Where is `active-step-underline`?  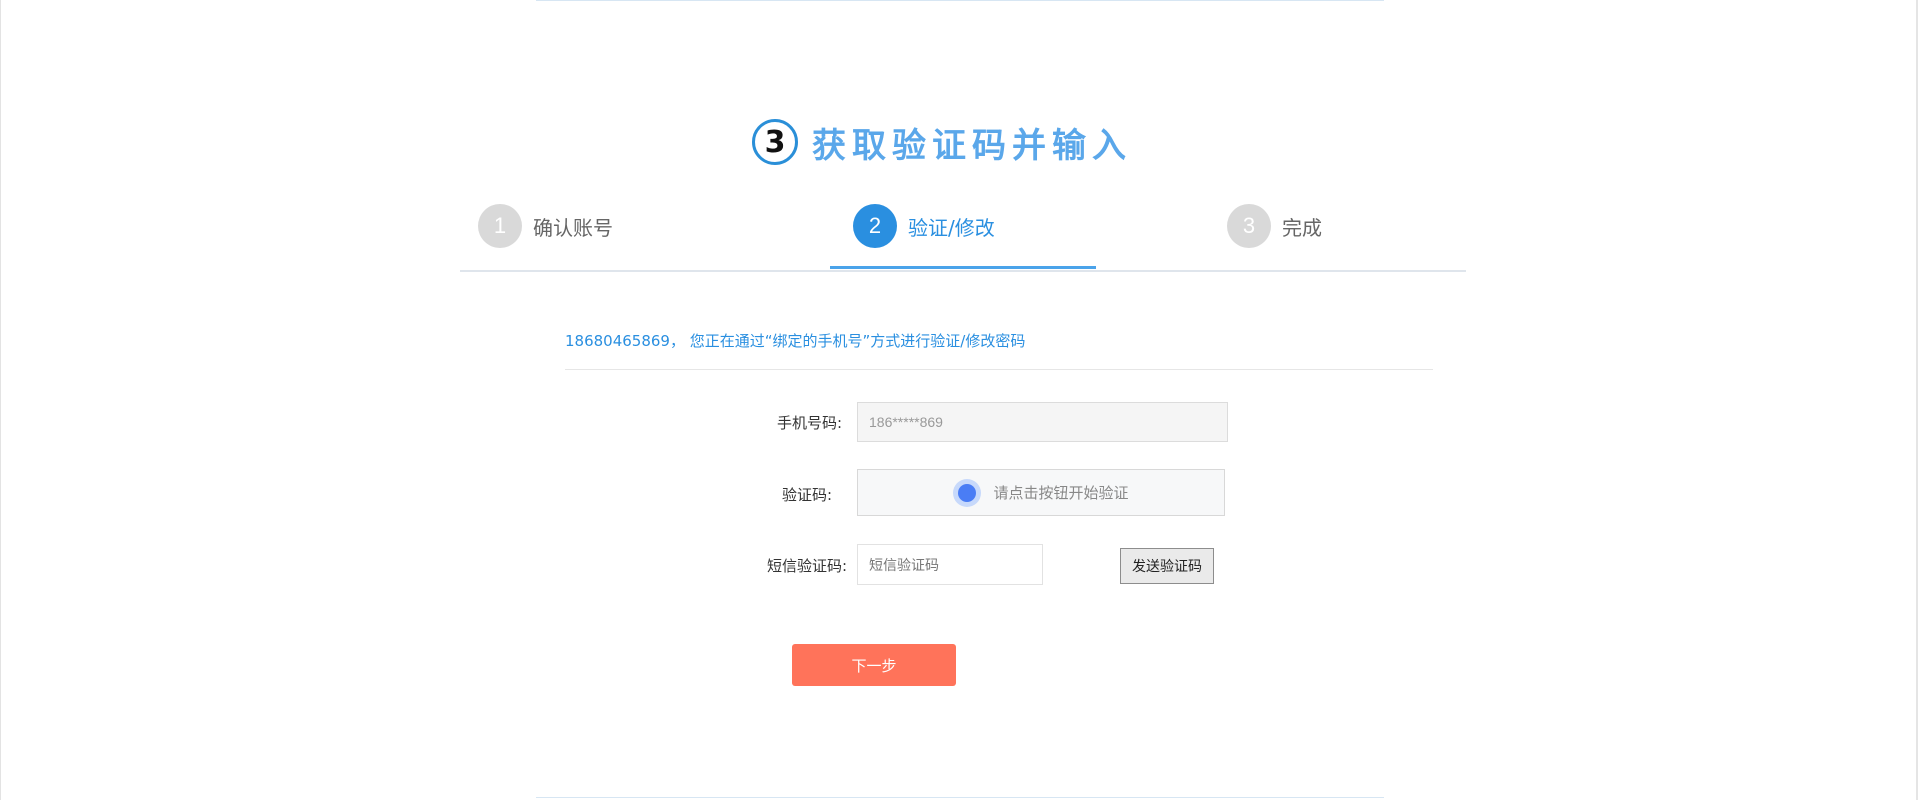 active-step-underline is located at coordinates (963, 267).